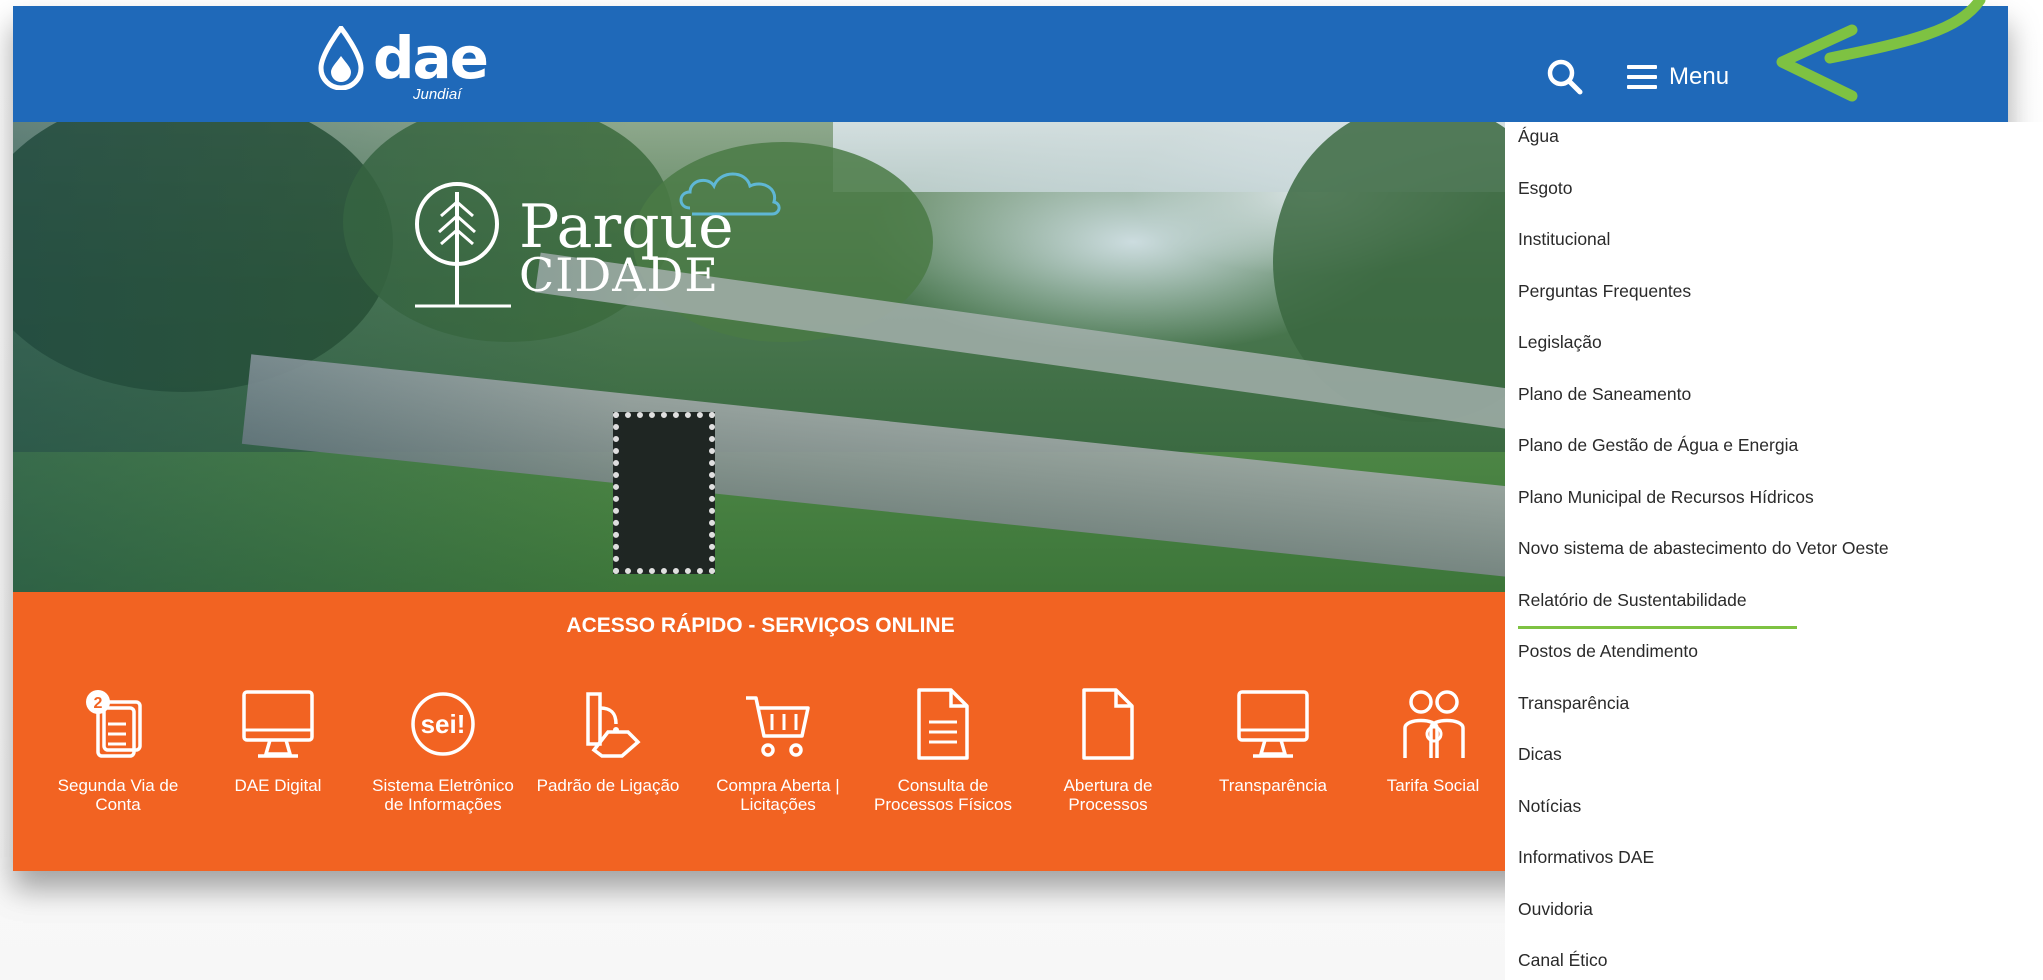 The width and height of the screenshot is (2043, 980). What do you see at coordinates (431, 58) in the screenshot?
I see `logo-text: dae` at bounding box center [431, 58].